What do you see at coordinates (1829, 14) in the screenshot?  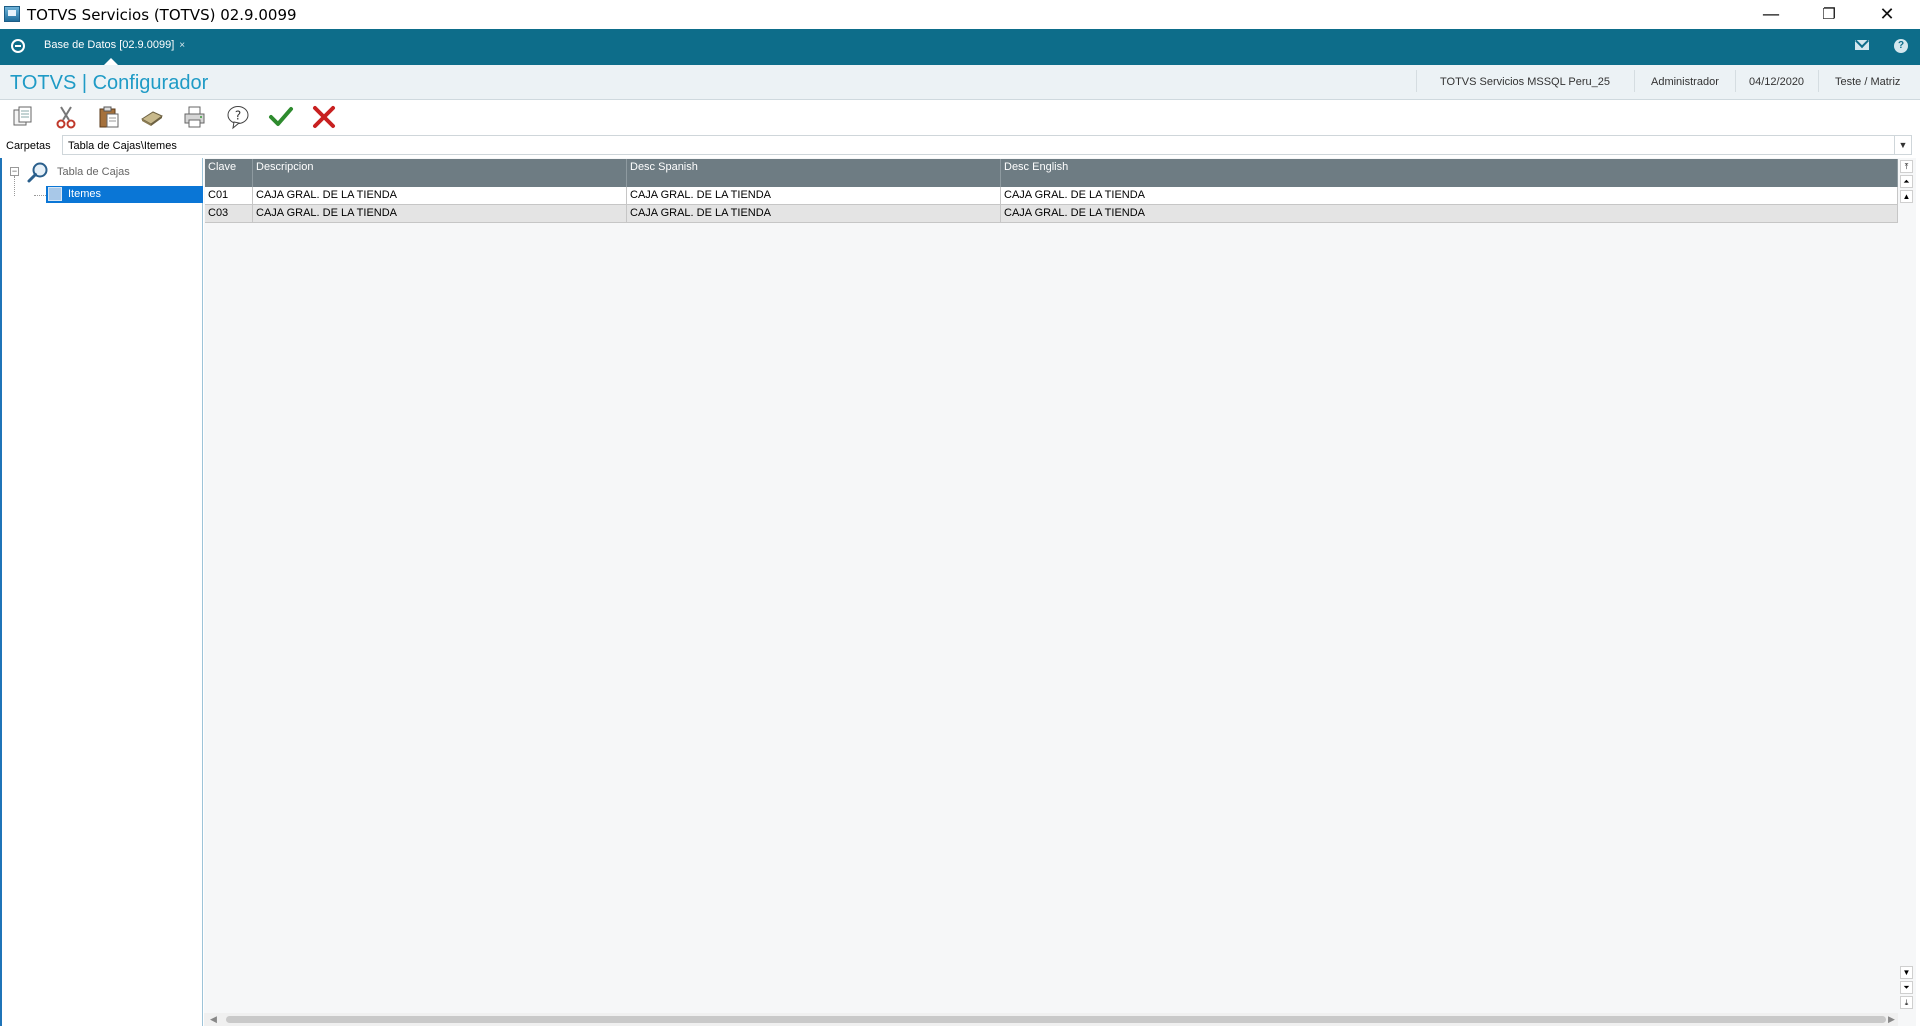 I see `restore-button: ❐` at bounding box center [1829, 14].